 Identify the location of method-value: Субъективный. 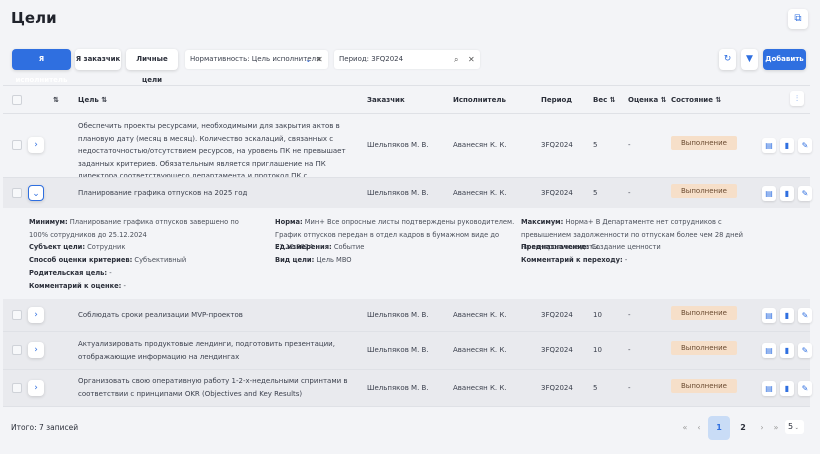
(160, 260).